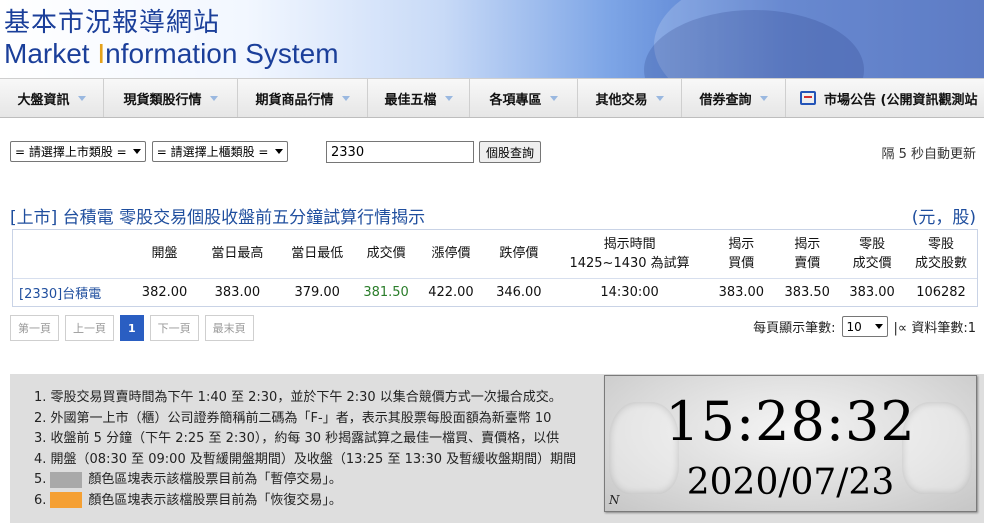  What do you see at coordinates (614, 500) in the screenshot?
I see `clock-mark: N` at bounding box center [614, 500].